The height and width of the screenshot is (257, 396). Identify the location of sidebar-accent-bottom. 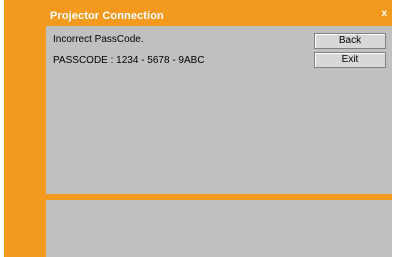
(25, 228).